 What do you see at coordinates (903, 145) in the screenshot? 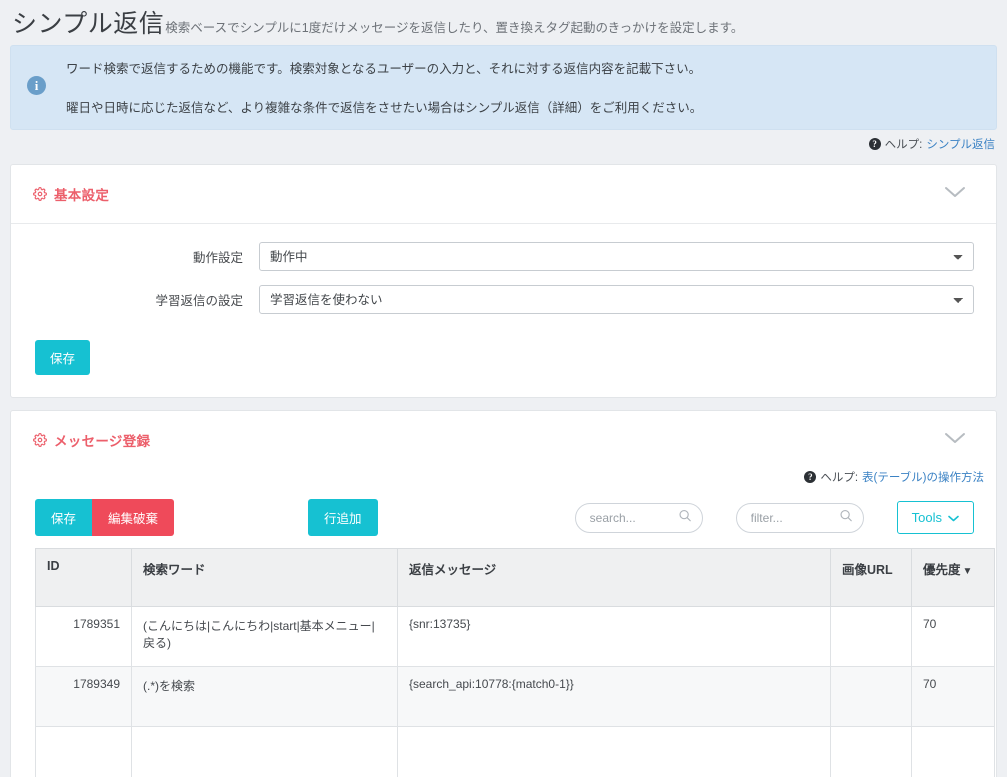
I see `help-label: ヘルプ:` at bounding box center [903, 145].